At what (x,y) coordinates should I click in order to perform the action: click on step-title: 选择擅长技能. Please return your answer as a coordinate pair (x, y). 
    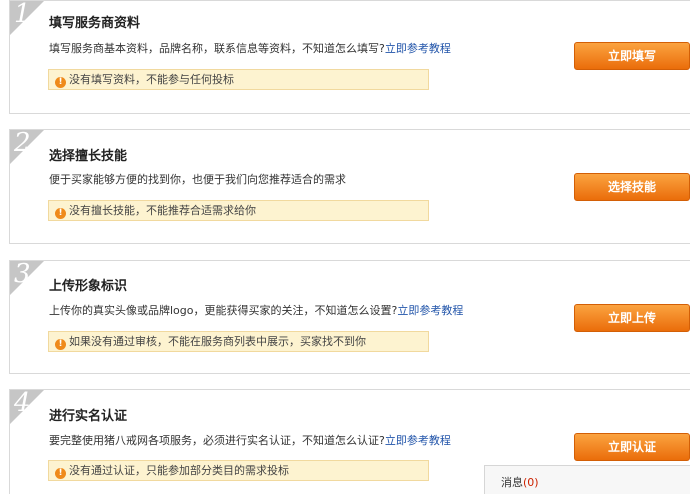
    Looking at the image, I should click on (88, 156).